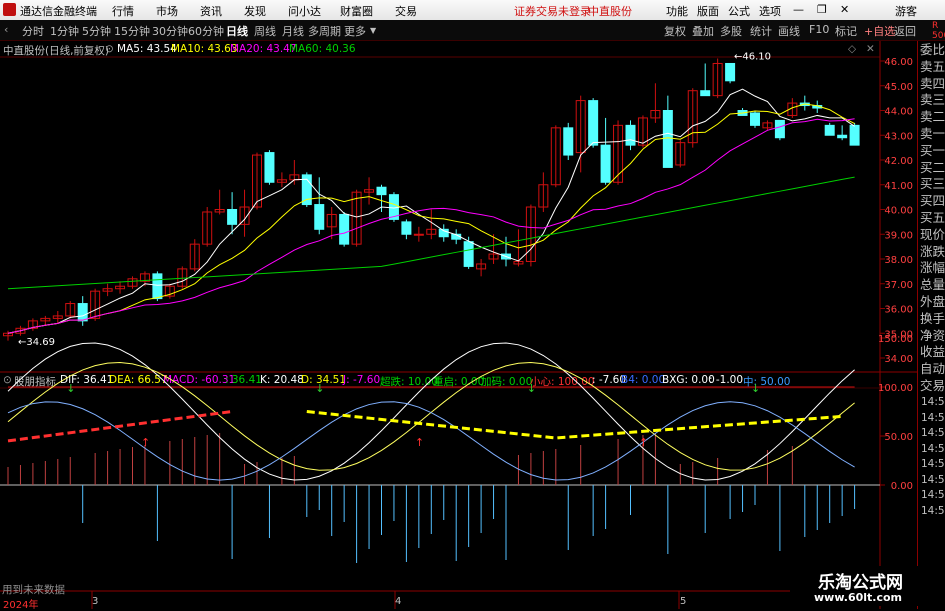 The width and height of the screenshot is (945, 611). I want to click on period-tab-1min: 1分钟, so click(64, 31).